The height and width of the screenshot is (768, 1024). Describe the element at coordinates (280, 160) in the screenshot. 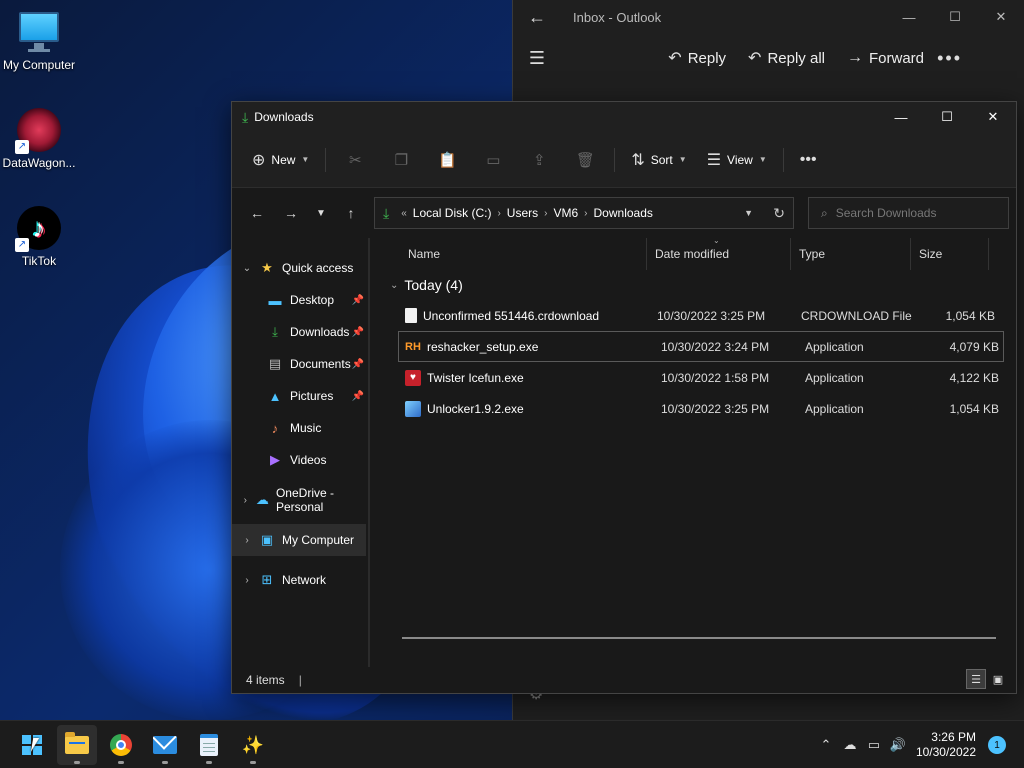

I see `new-button: ⊕ New ▼` at that location.